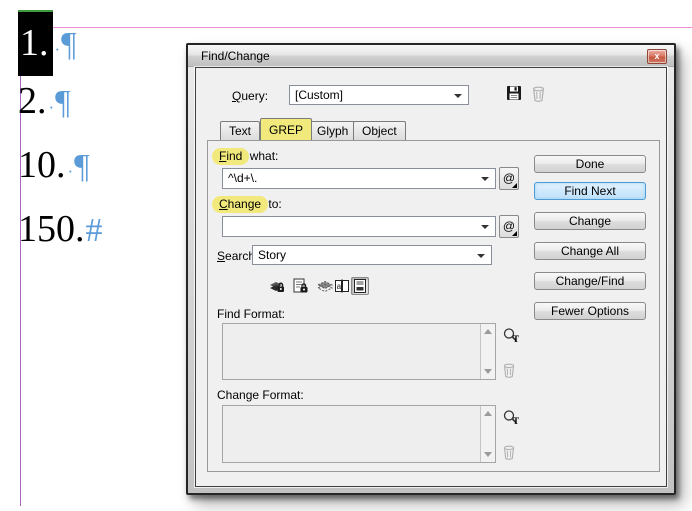  I want to click on change-format-scrollbar, so click(487, 434).